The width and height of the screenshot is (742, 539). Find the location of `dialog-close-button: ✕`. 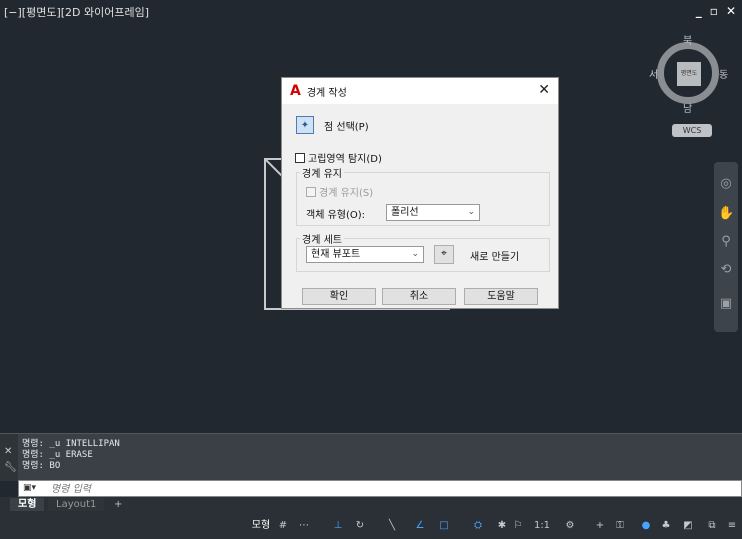

dialog-close-button: ✕ is located at coordinates (544, 90).